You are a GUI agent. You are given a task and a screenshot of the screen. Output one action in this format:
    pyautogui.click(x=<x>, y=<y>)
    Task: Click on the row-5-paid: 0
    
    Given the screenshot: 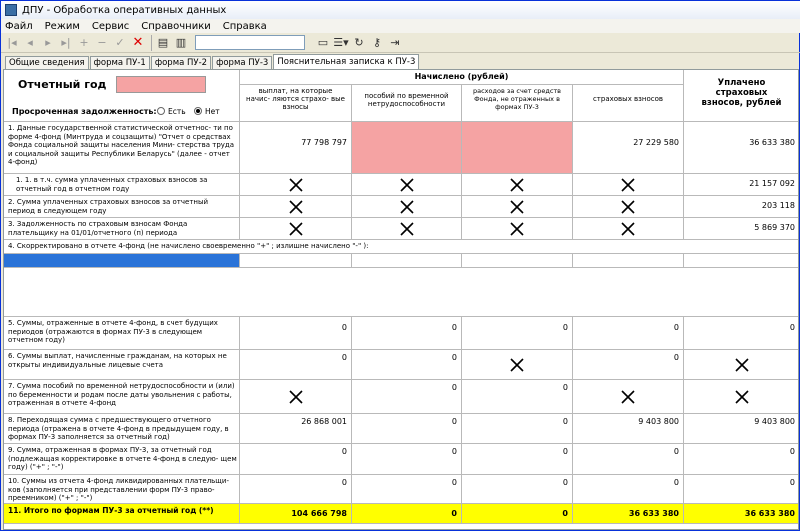 What is the action you would take?
    pyautogui.click(x=741, y=333)
    